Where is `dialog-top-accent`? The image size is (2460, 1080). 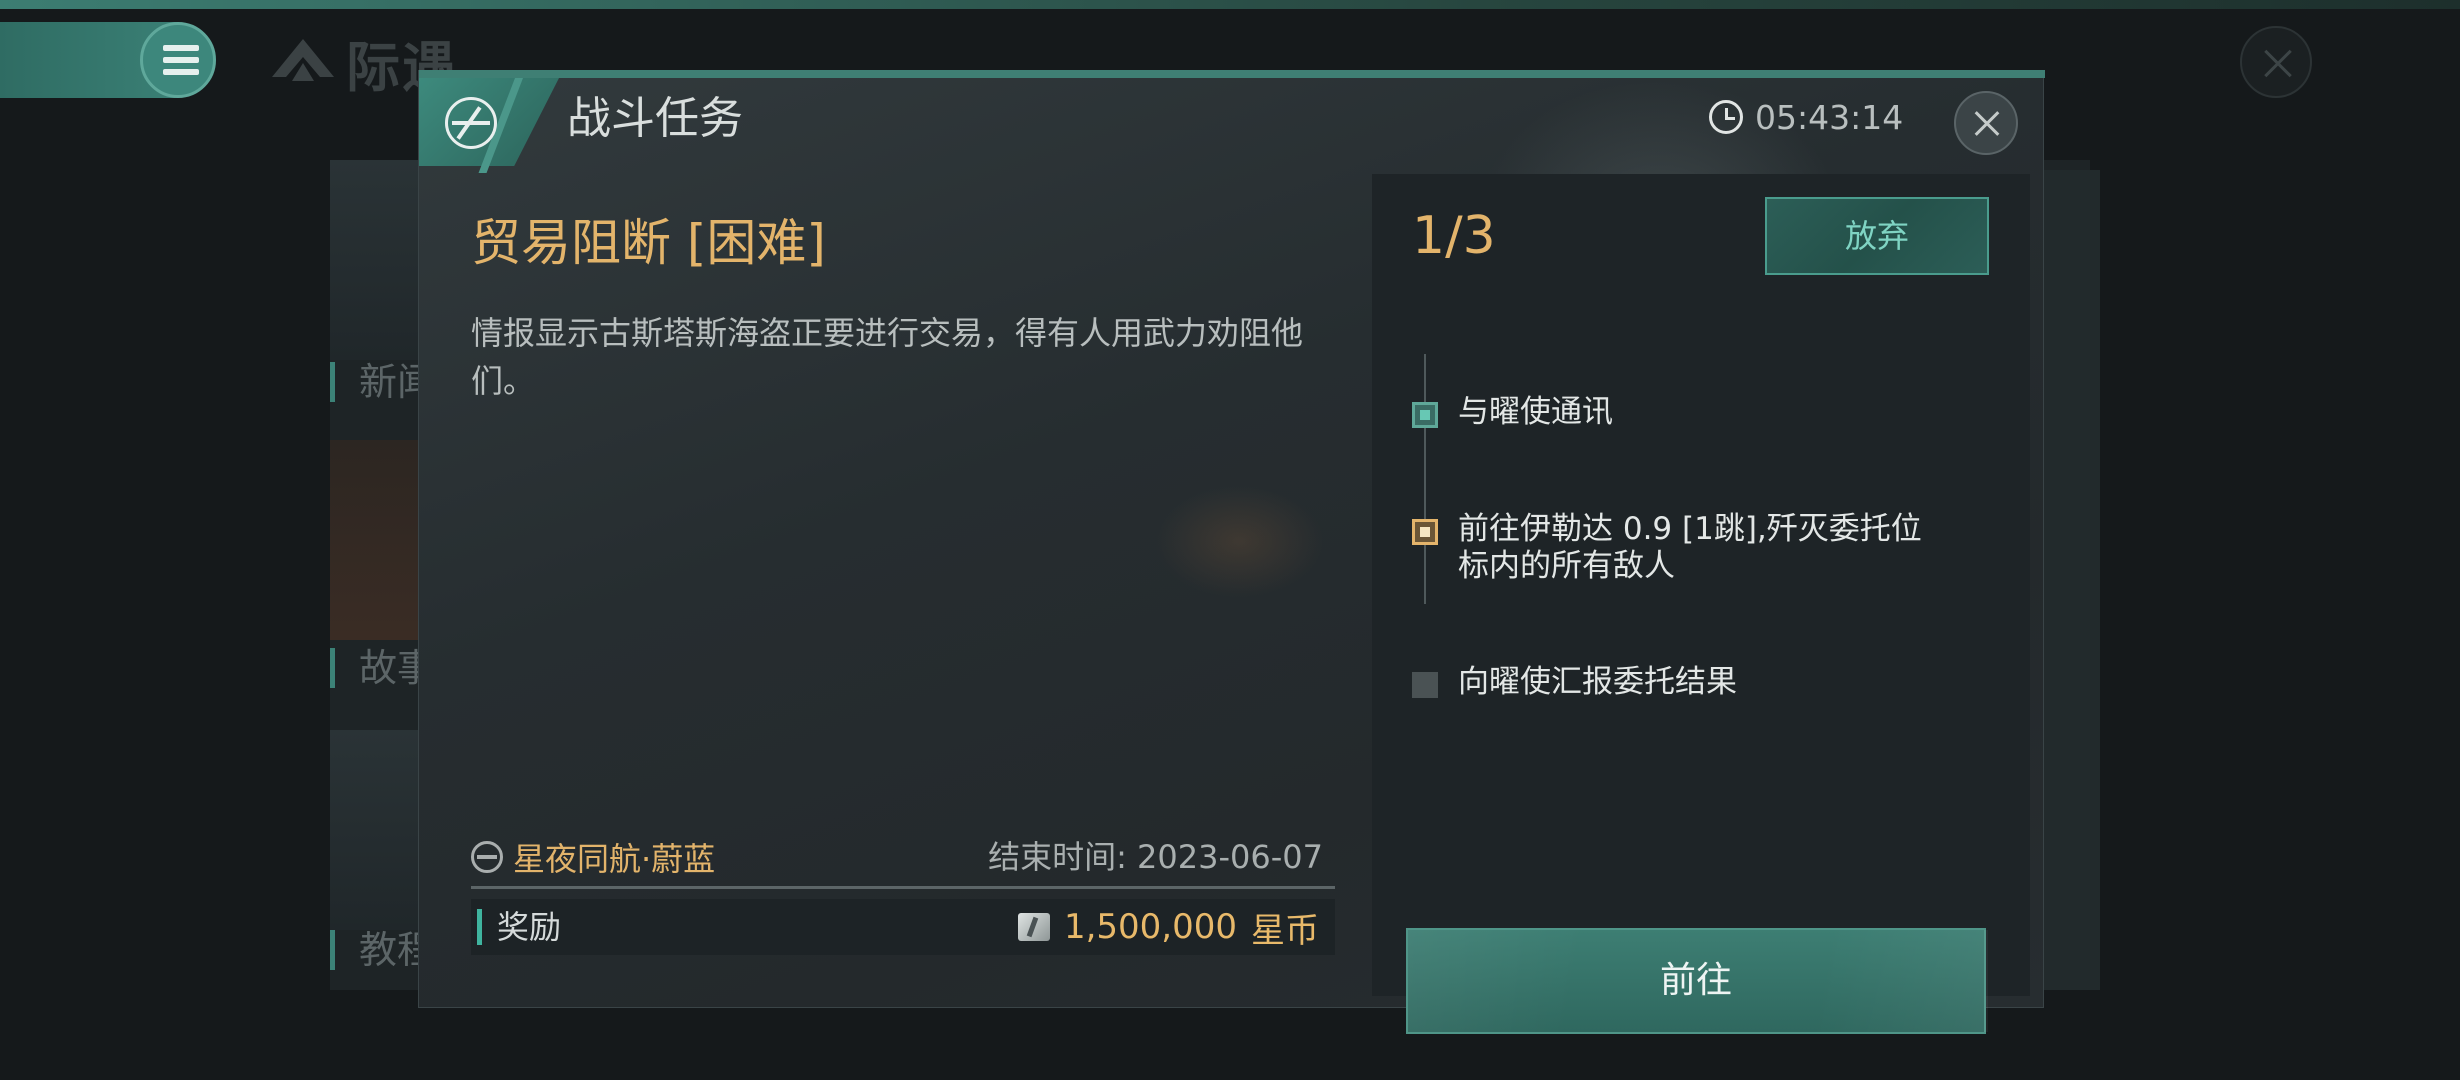 dialog-top-accent is located at coordinates (1232, 74).